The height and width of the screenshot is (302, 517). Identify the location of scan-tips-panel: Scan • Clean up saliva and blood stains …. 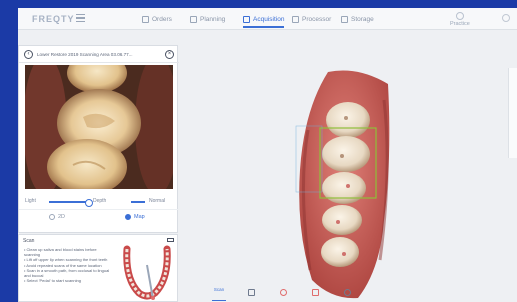
(98, 268).